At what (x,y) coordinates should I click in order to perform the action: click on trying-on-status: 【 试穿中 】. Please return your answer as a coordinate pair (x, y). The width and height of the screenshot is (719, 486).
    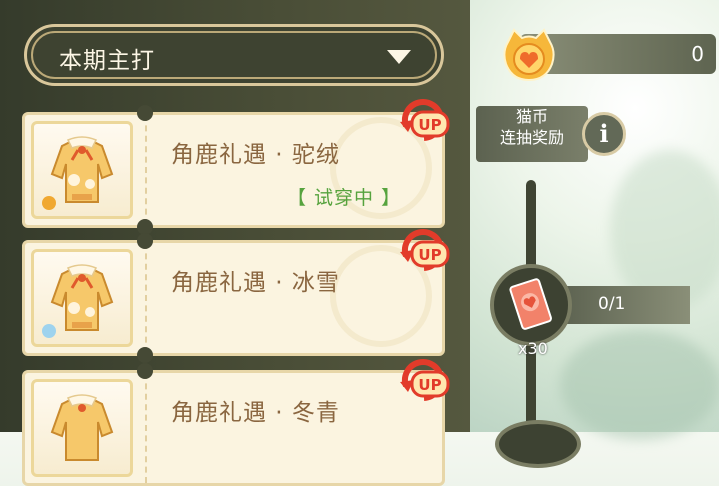
    Looking at the image, I should click on (344, 198).